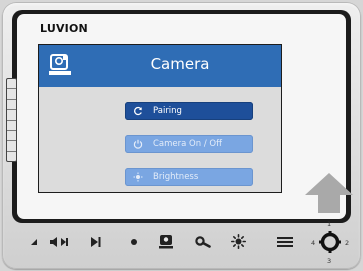 The height and width of the screenshot is (271, 363). I want to click on play-pause-icon, so click(96, 242).